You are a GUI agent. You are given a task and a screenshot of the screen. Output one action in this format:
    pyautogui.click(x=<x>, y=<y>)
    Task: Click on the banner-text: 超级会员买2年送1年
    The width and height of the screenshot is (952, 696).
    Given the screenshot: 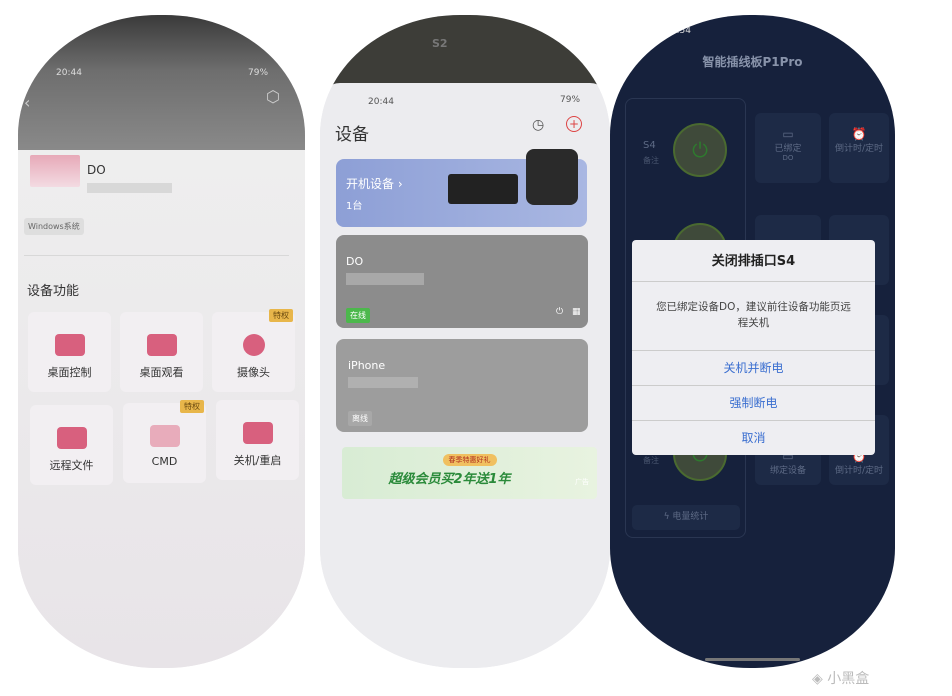 What is the action you would take?
    pyautogui.click(x=449, y=479)
    